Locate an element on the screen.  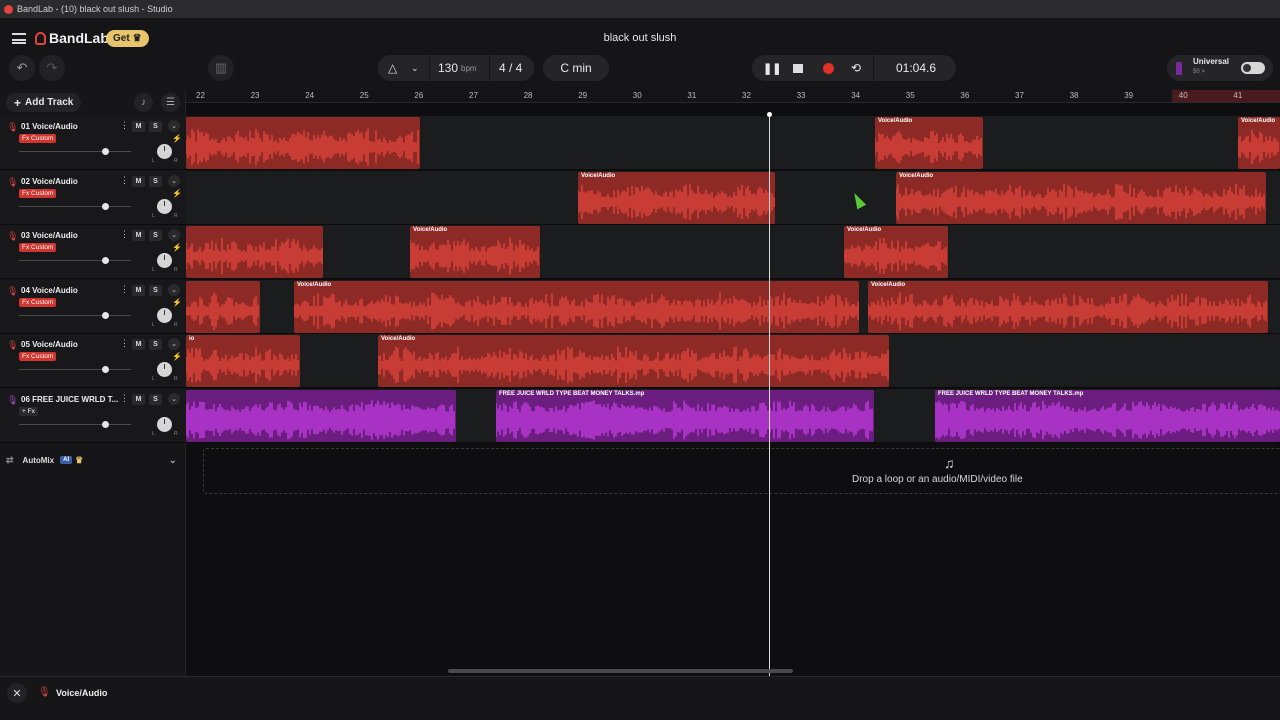
track-settings-icon: ☰ is located at coordinates (170, 102).